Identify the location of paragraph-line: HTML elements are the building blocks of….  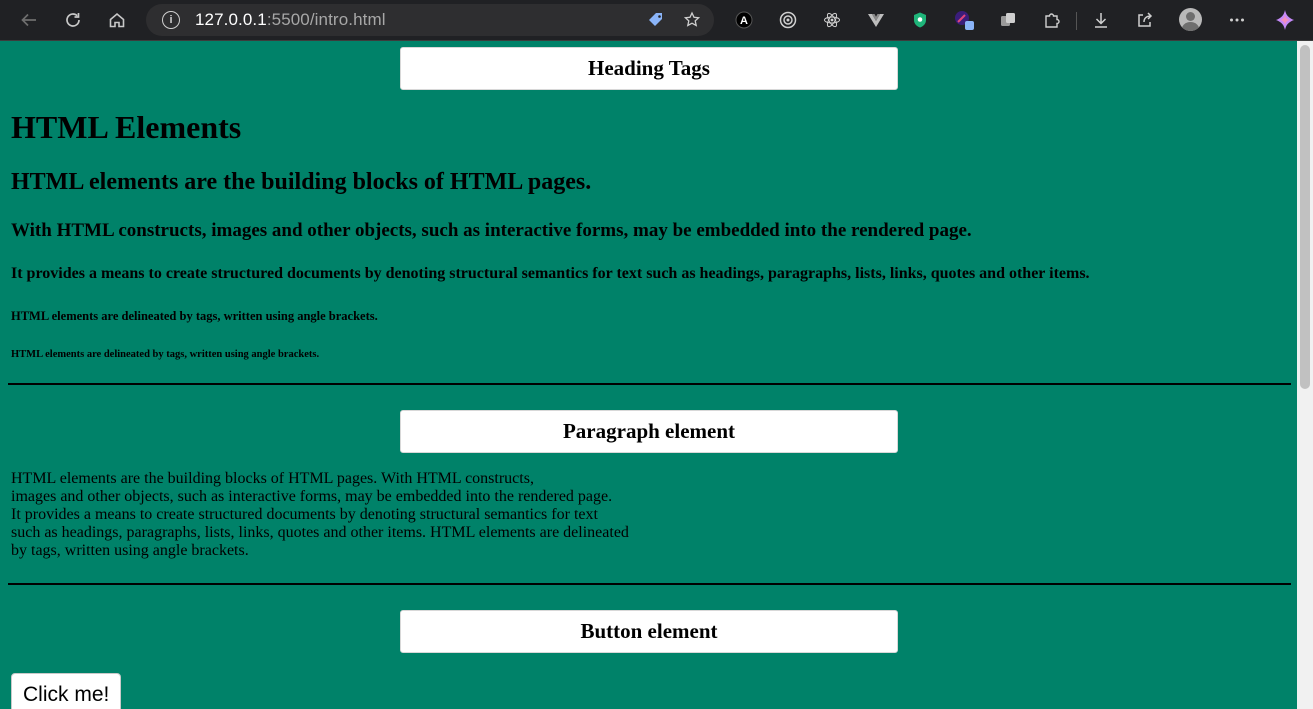
(272, 478).